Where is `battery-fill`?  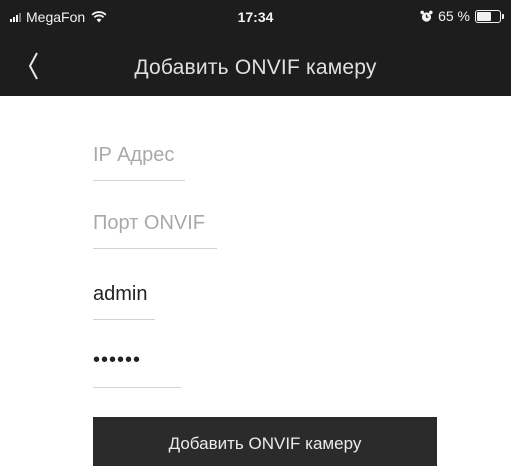
battery-fill is located at coordinates (484, 16).